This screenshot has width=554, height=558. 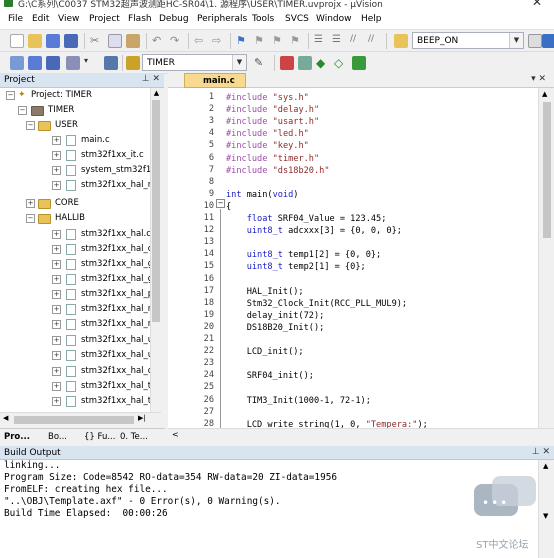 I want to click on project-pane-header: Project ⊥ ✕, so click(x=82, y=80).